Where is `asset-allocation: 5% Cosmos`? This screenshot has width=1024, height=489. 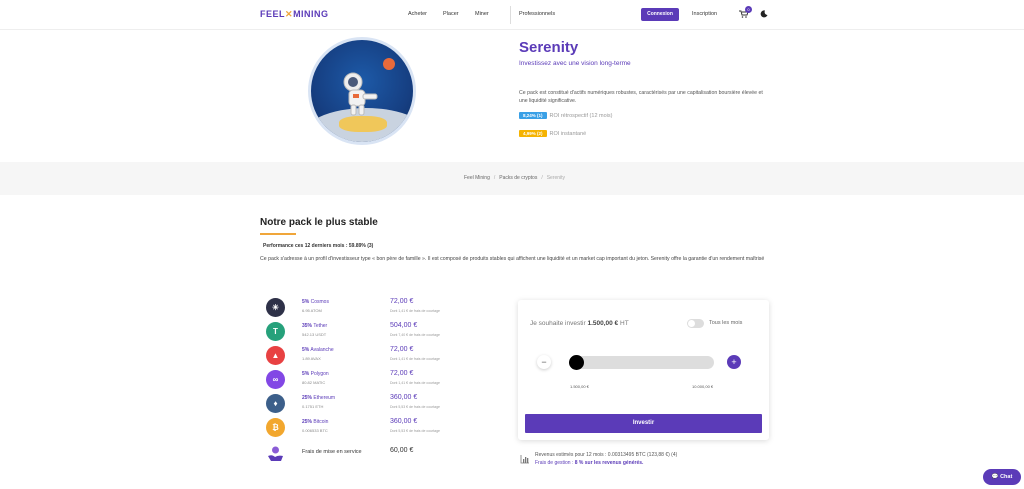 asset-allocation: 5% Cosmos is located at coordinates (315, 302).